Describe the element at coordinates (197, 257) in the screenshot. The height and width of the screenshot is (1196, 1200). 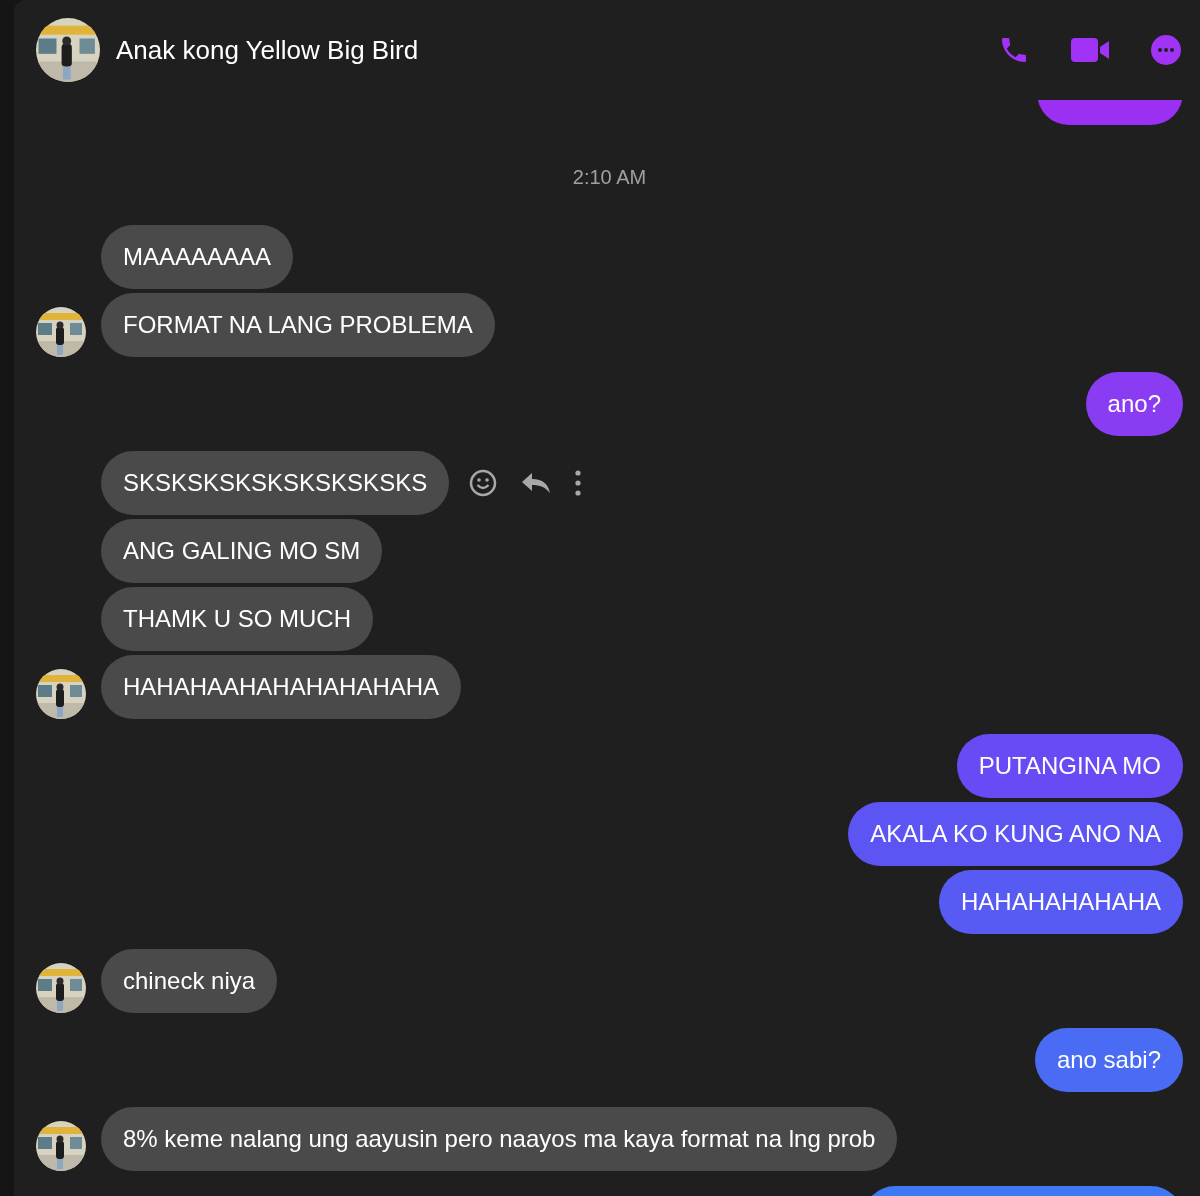
I see `message-bubble: MAAAAAAAA` at that location.